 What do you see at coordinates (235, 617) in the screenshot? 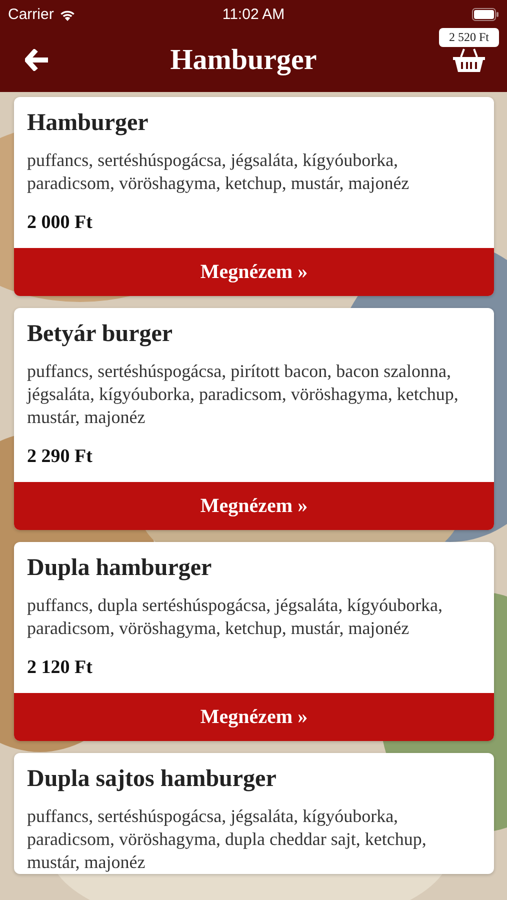
I see `product-description: puffancs, dupla sertéshúspogácsa, jégsaláta, kígyóuborka, paradicsom, vöröshagyma, ketchup, mustár, majonéz` at bounding box center [235, 617].